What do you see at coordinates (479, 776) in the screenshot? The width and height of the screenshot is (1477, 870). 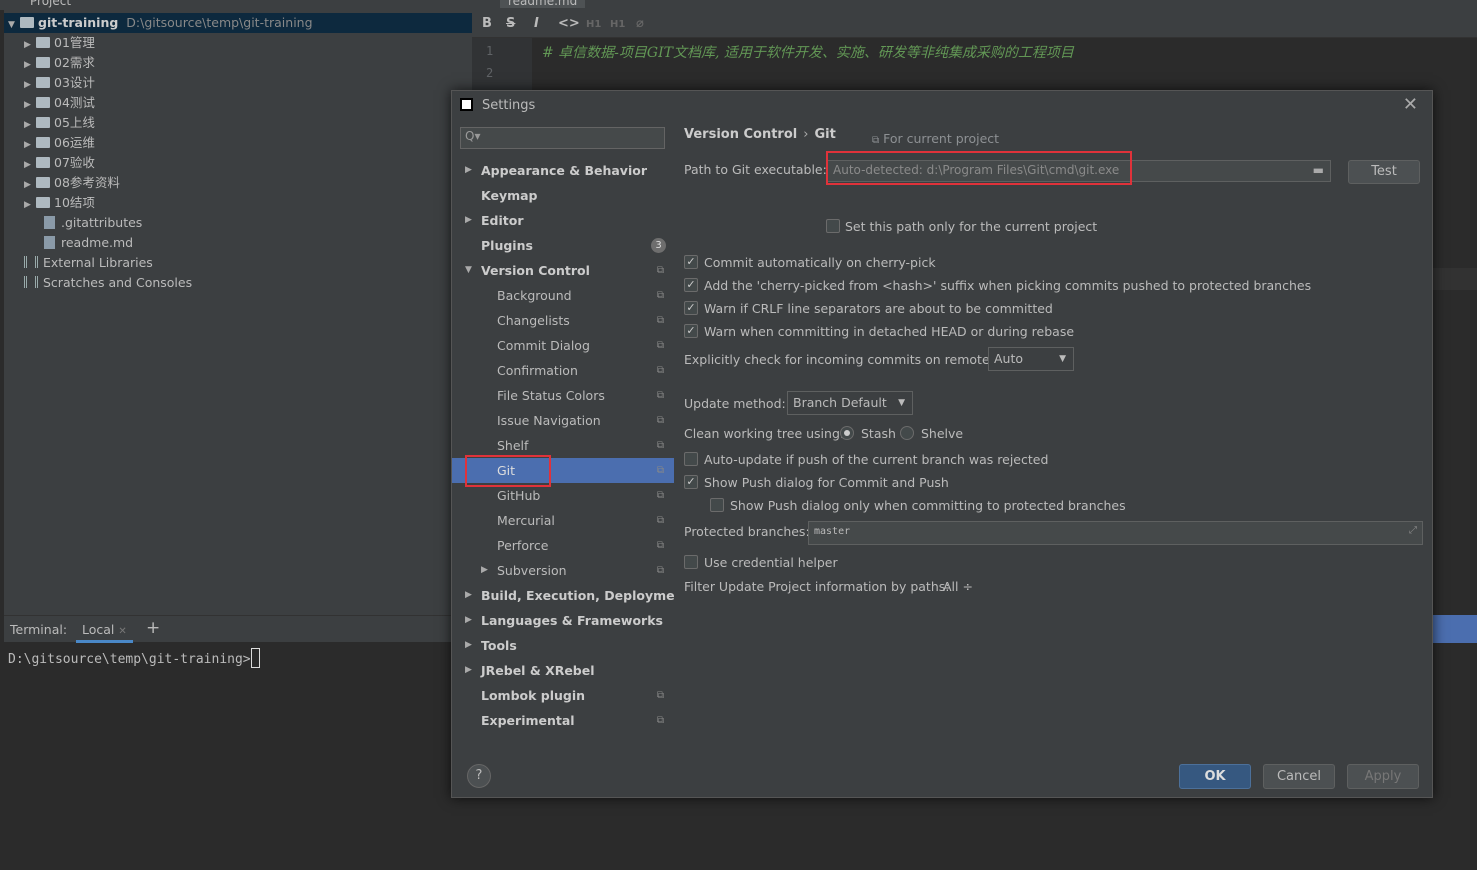 I see `help-button: ?` at bounding box center [479, 776].